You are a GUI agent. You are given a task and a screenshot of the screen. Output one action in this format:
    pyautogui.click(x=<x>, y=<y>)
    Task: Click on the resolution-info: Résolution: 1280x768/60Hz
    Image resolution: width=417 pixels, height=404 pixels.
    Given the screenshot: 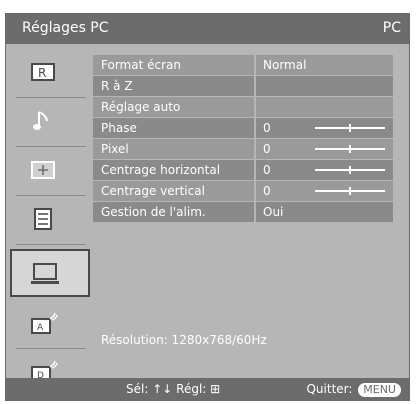 What is the action you would take?
    pyautogui.click(x=184, y=340)
    